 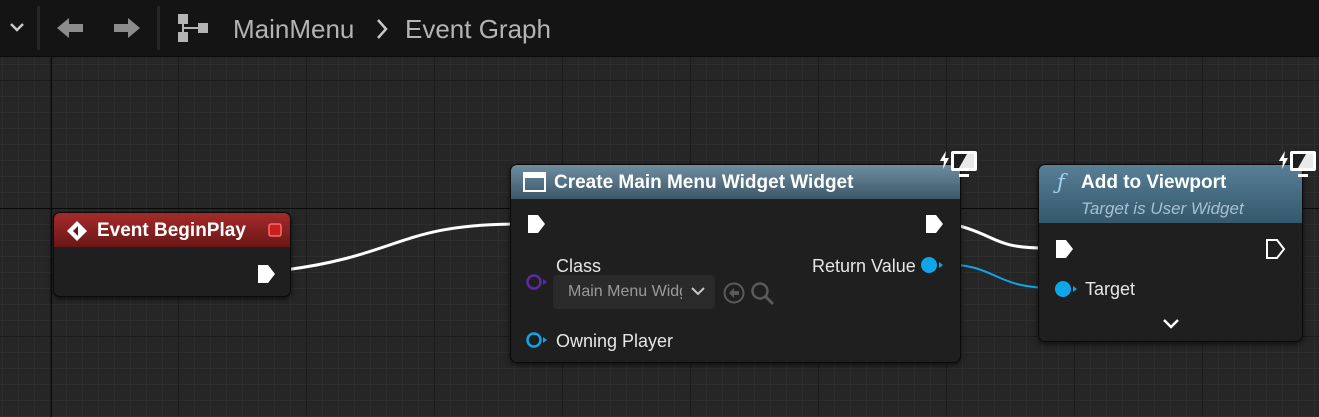 What do you see at coordinates (625, 291) in the screenshot?
I see `class-select-value: Main Menu Widget` at bounding box center [625, 291].